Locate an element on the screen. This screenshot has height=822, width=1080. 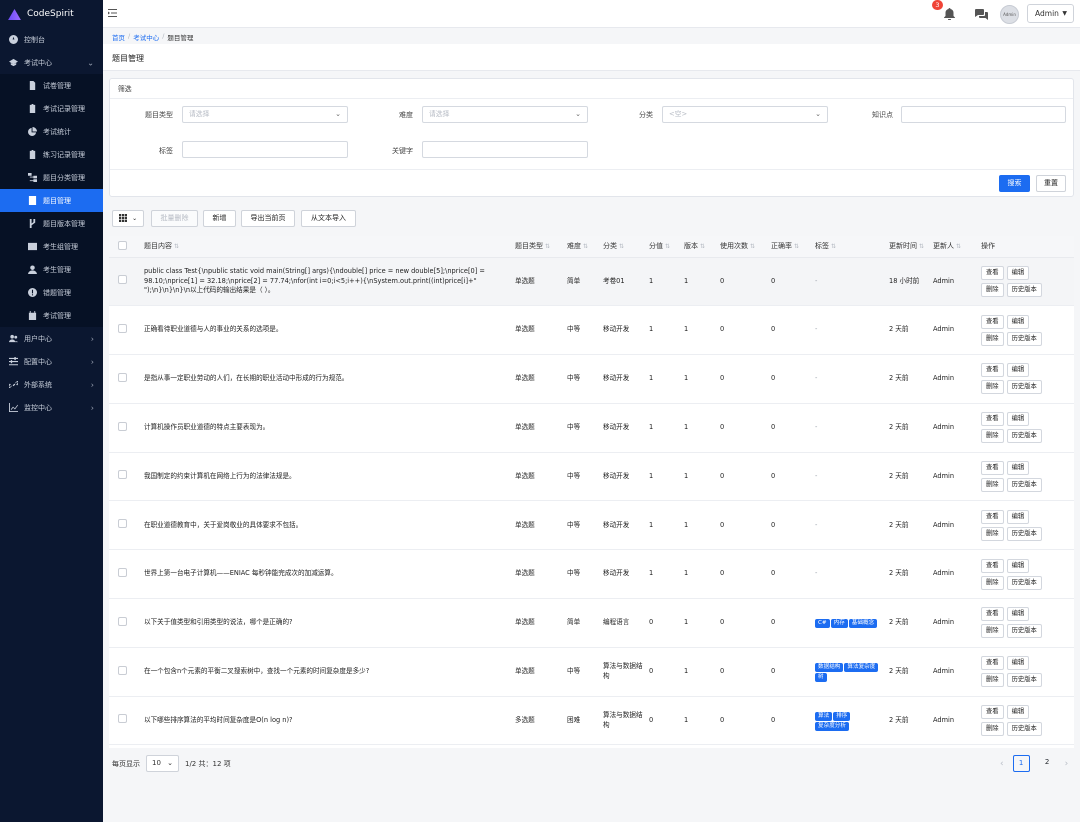
select-all-checkbox is located at coordinates (122, 245).